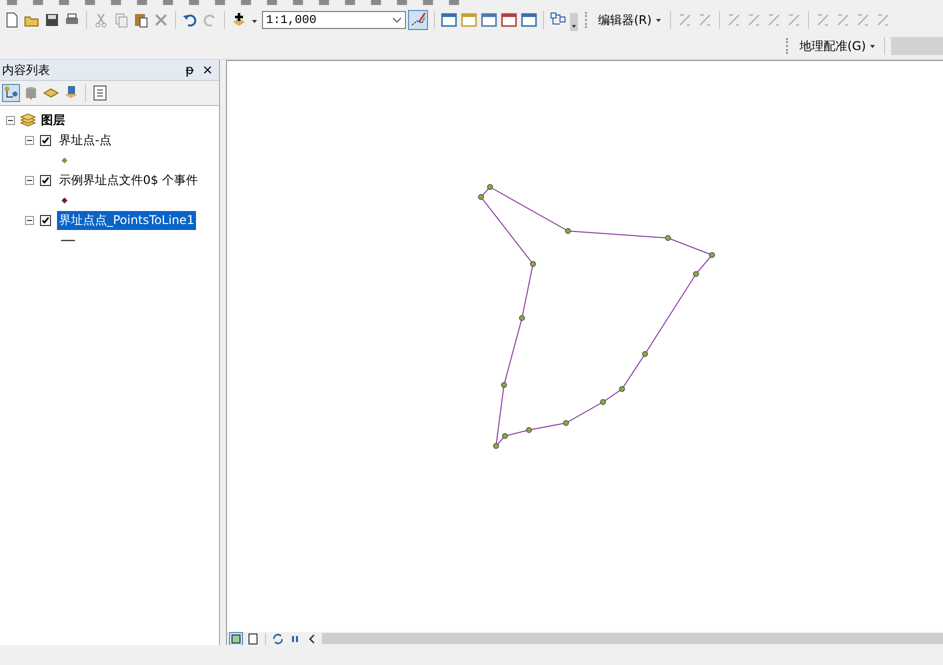 The width and height of the screenshot is (943, 665). Describe the element at coordinates (64, 200) in the screenshot. I see `point-symbol-icon` at that location.